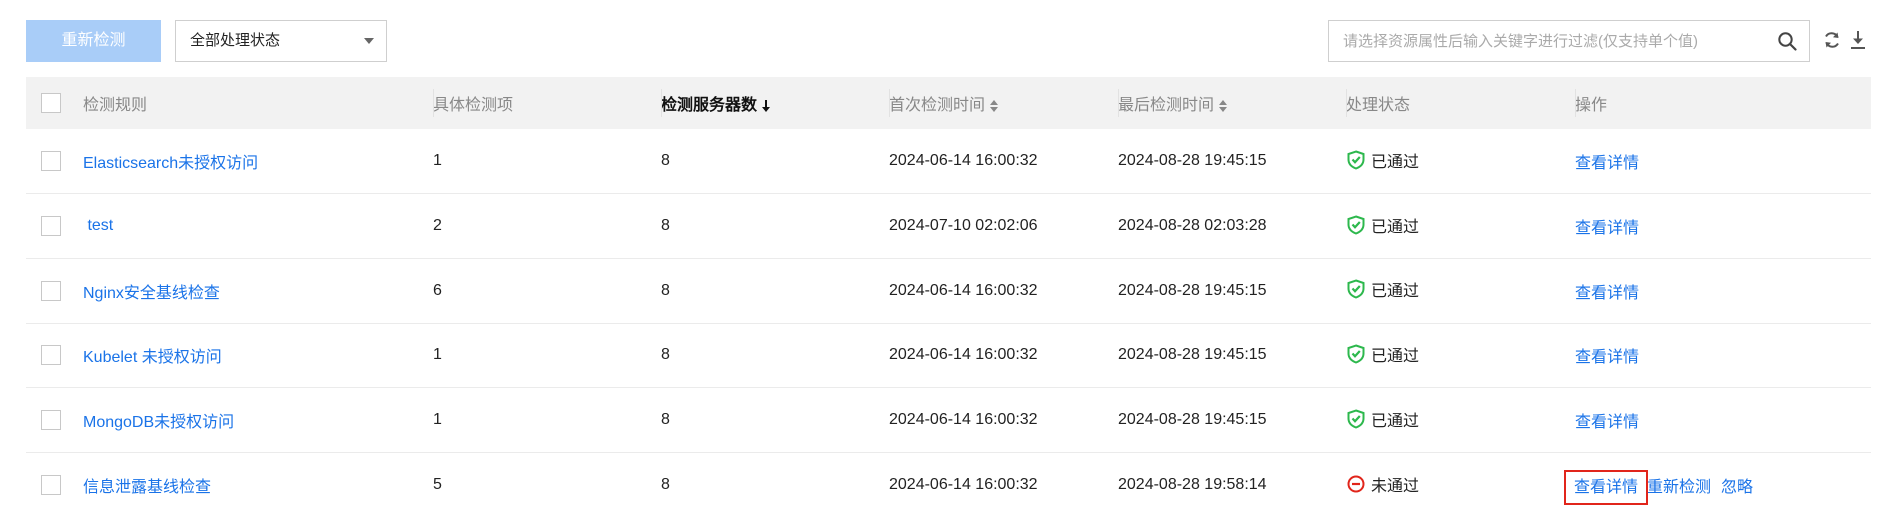  Describe the element at coordinates (437, 485) in the screenshot. I see `items-count: 5` at that location.